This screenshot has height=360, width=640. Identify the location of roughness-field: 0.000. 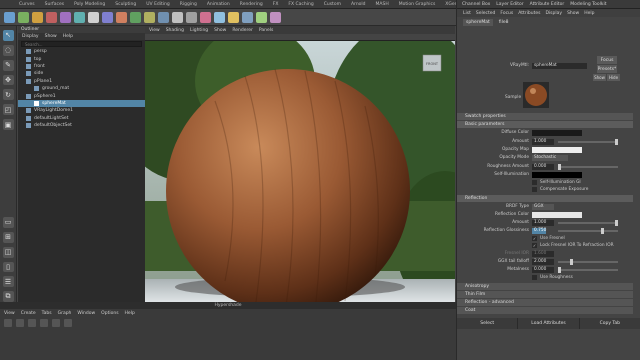
(543, 166).